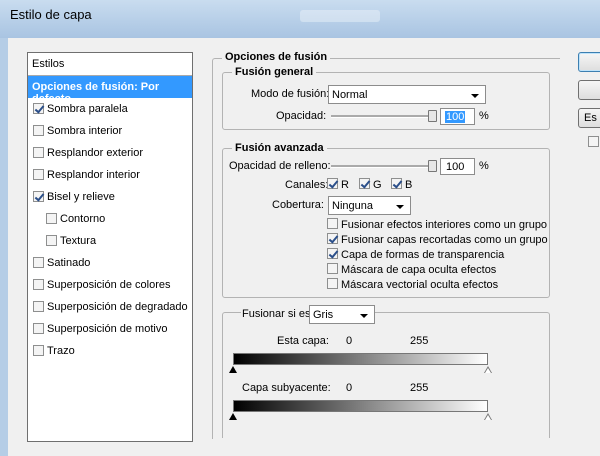 Image resolution: width=600 pixels, height=456 pixels. I want to click on styles-list-item: Resplandor exterior, so click(110, 153).